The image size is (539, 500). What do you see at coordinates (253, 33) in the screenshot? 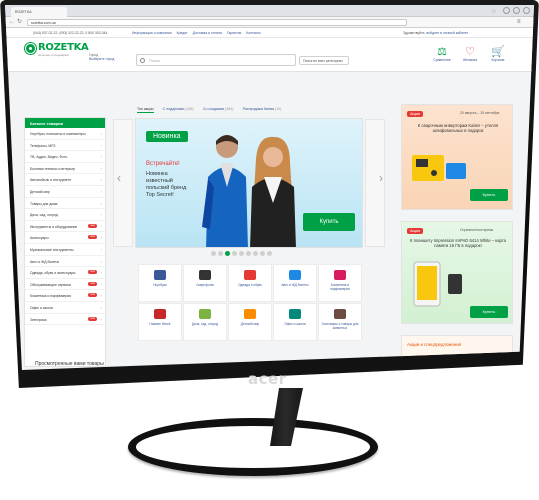
I see `top-link-contacts: Контакты` at bounding box center [253, 33].